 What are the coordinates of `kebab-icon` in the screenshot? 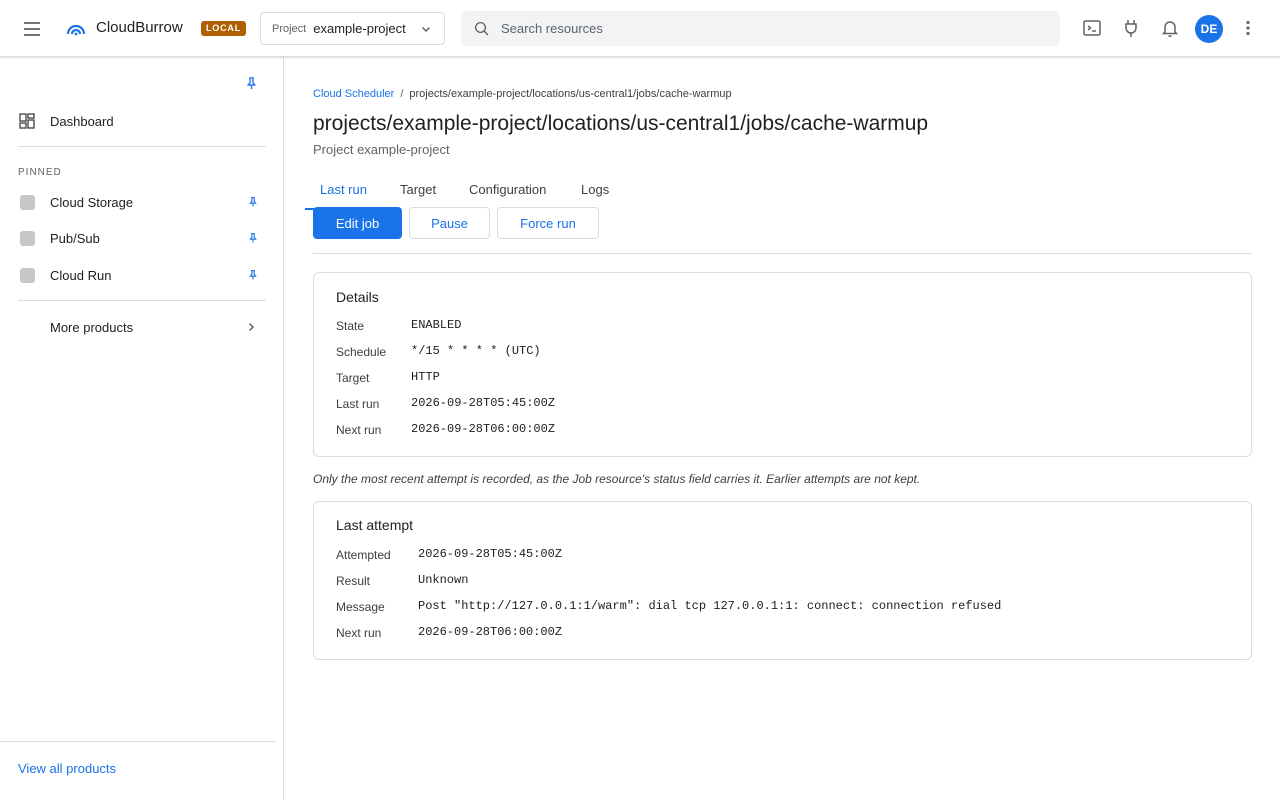 It's located at (1248, 28).